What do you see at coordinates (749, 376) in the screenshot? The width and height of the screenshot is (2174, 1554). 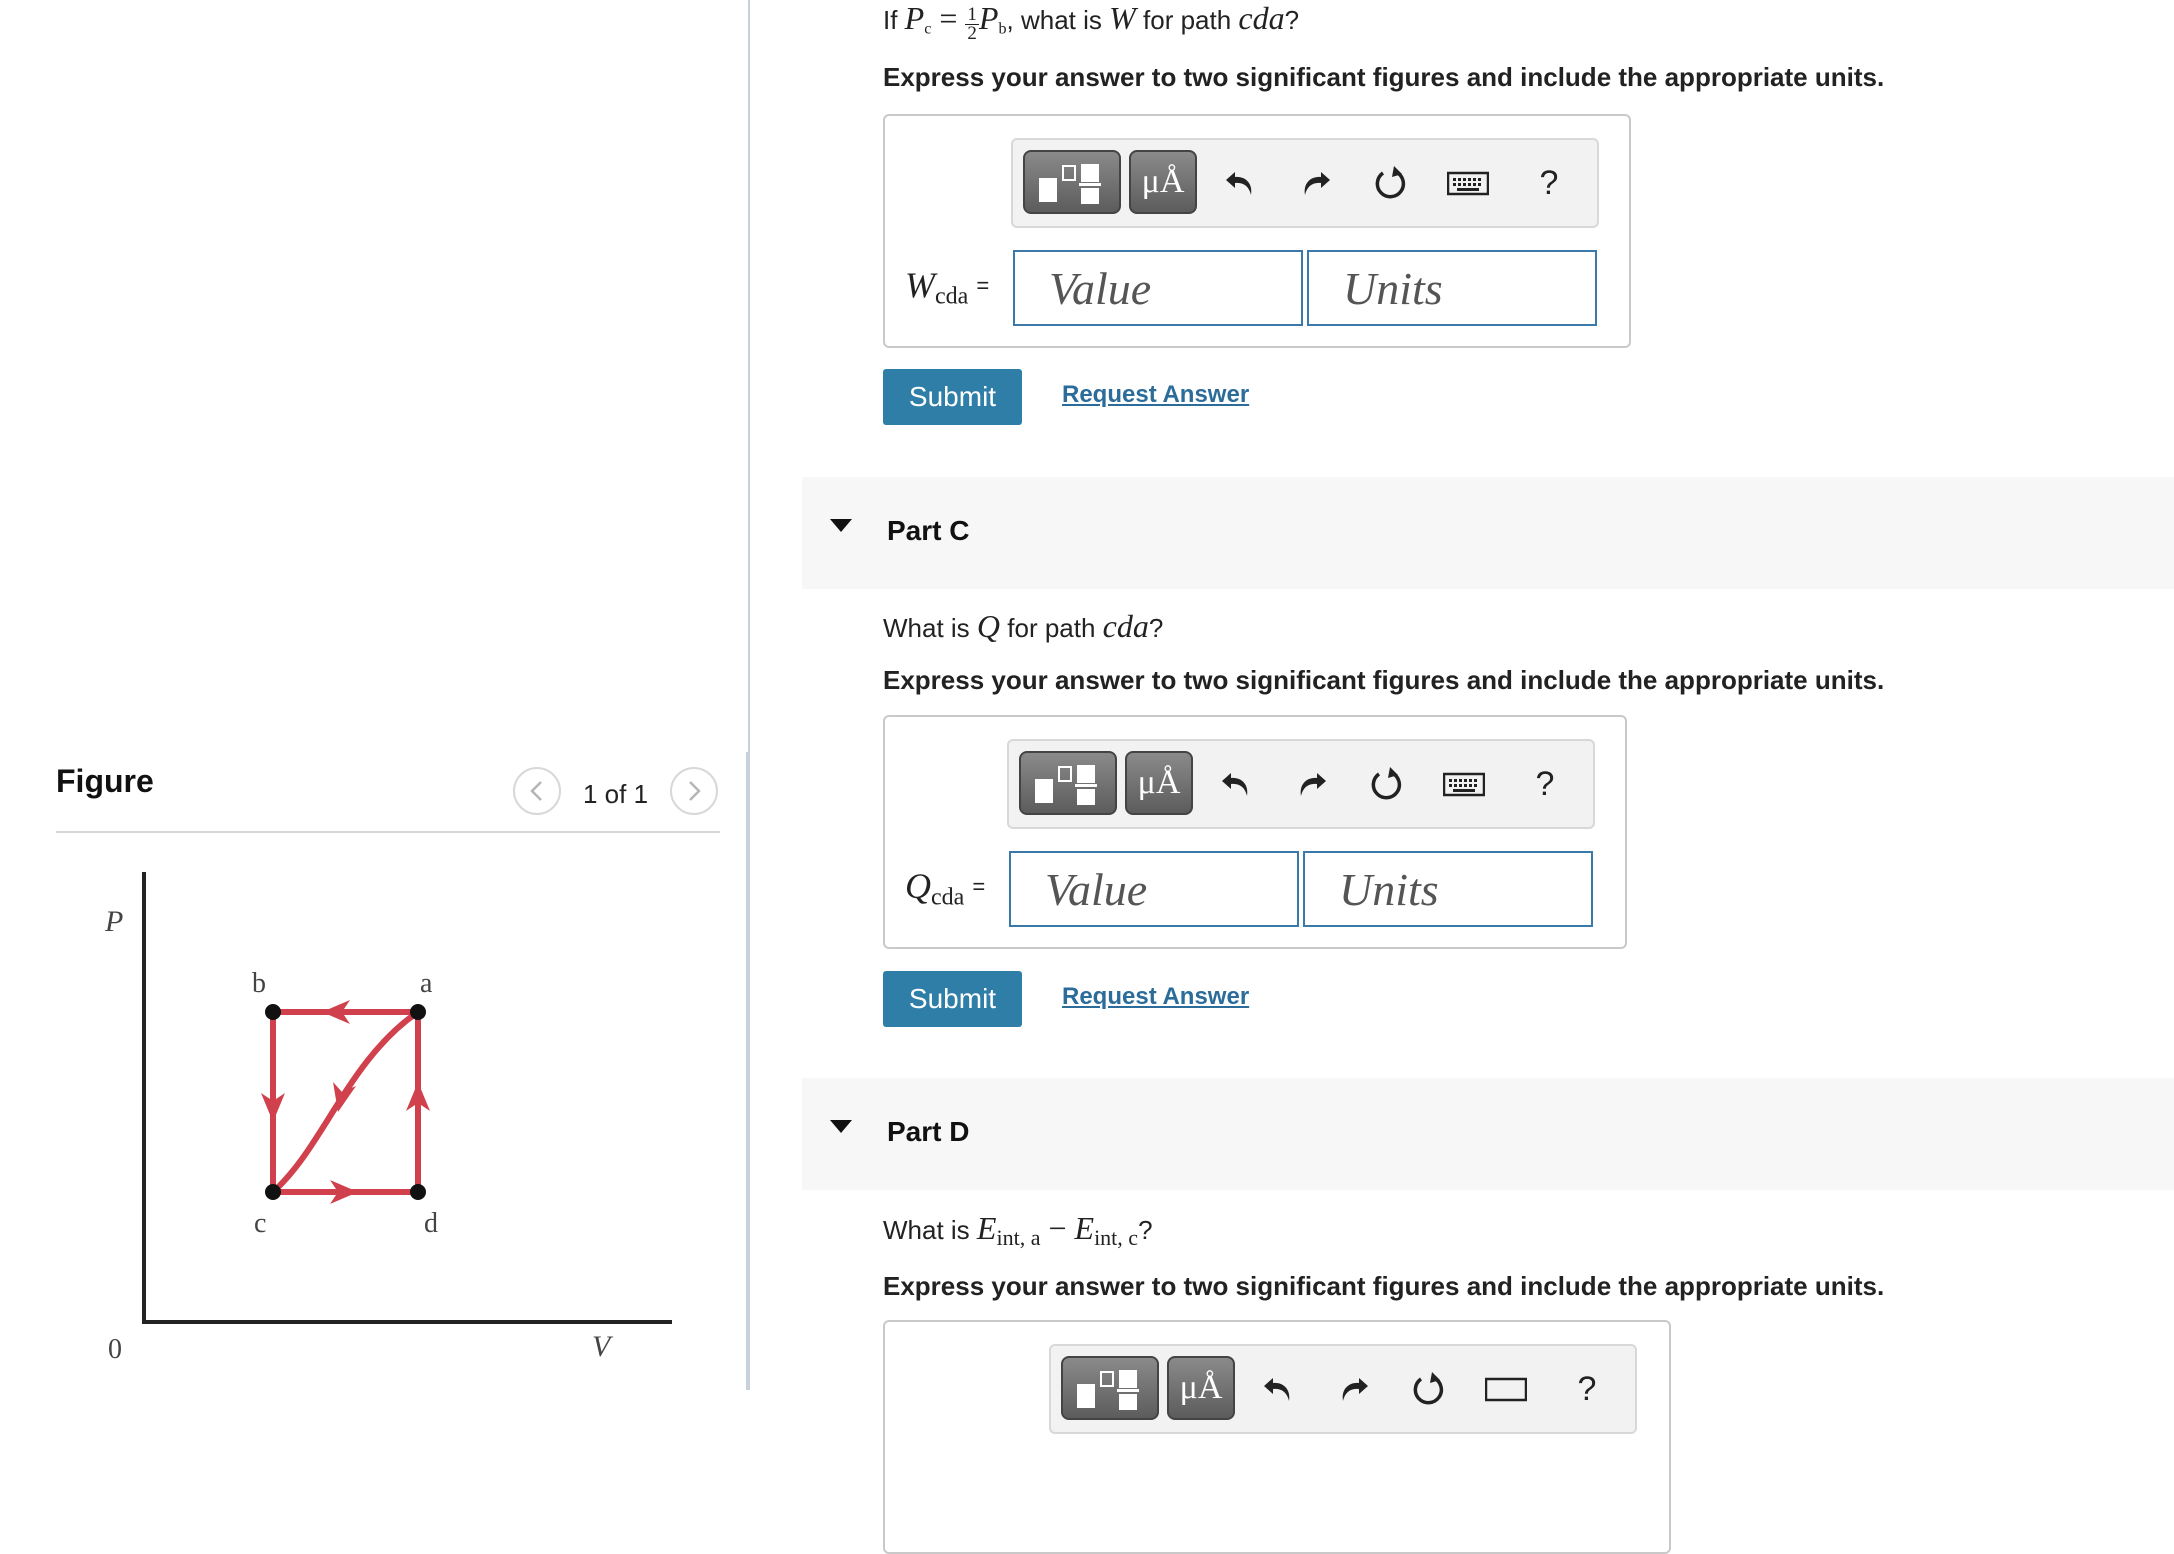 I see `panel-divider` at bounding box center [749, 376].